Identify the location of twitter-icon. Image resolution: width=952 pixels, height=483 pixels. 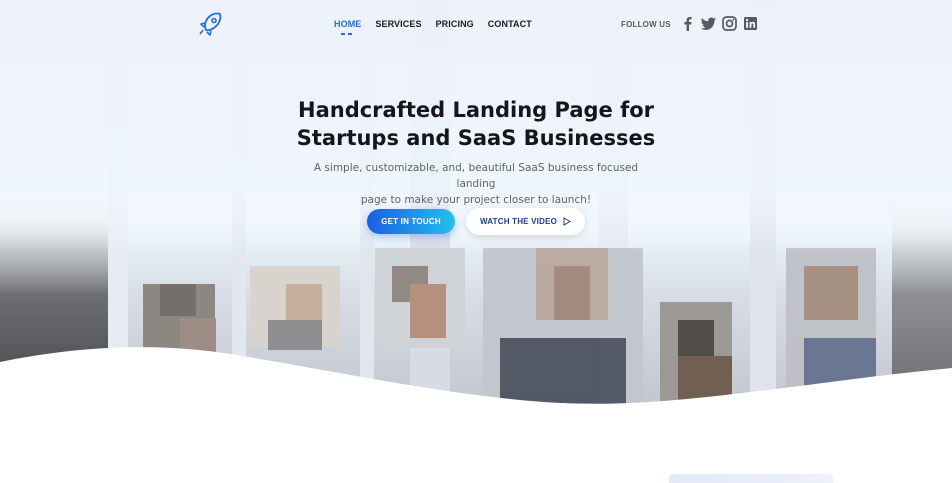
(708, 23).